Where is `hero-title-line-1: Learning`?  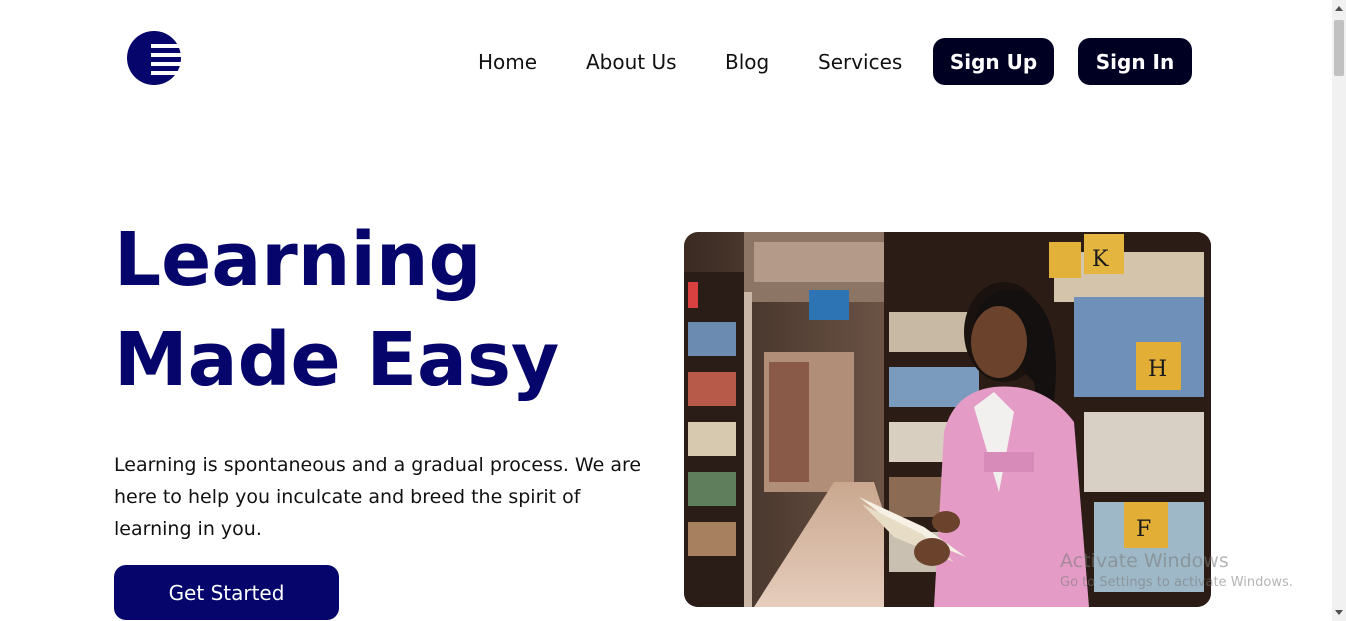
hero-title-line-1: Learning is located at coordinates (298, 260).